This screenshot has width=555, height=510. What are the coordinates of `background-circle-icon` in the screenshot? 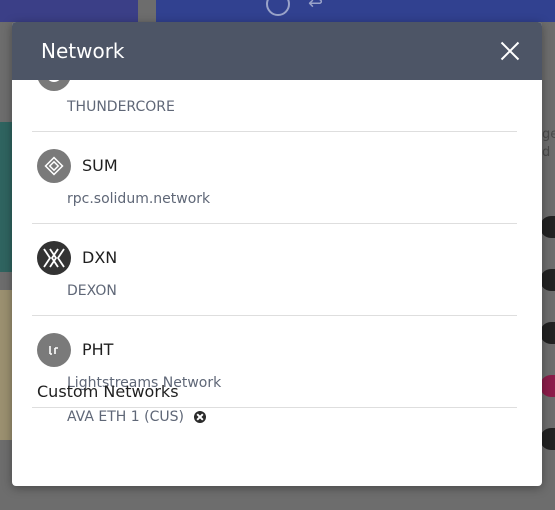 It's located at (278, 8).